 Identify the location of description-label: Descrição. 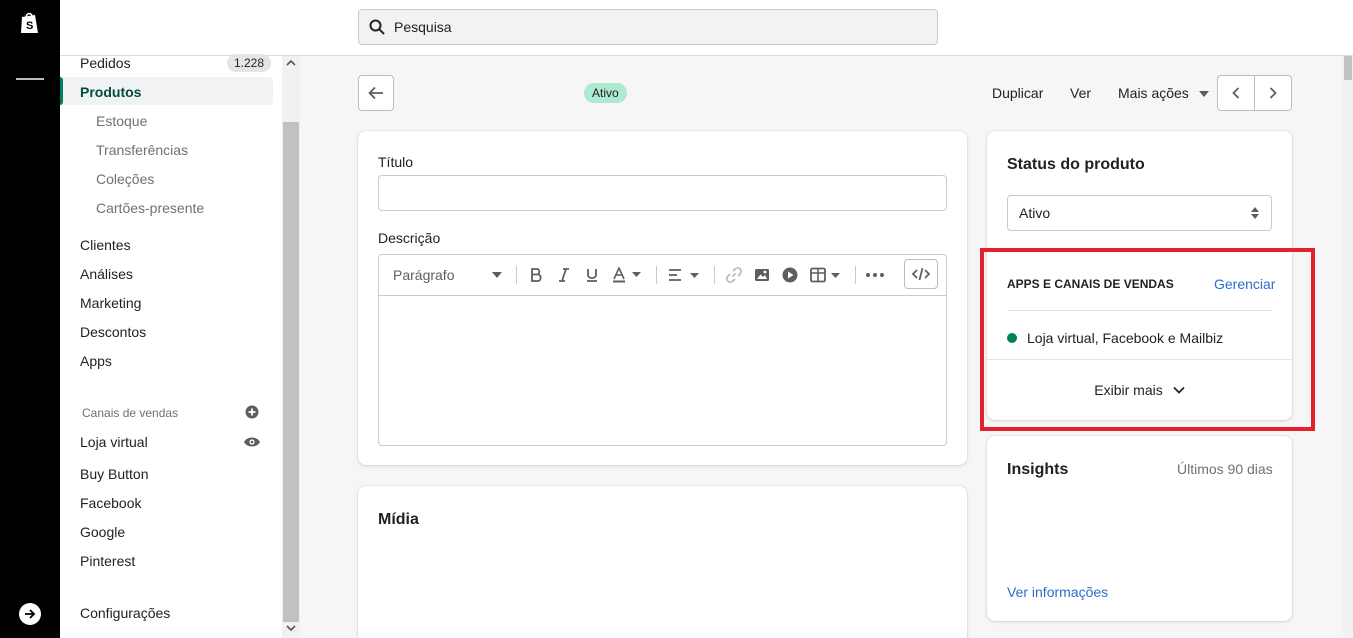
(409, 238).